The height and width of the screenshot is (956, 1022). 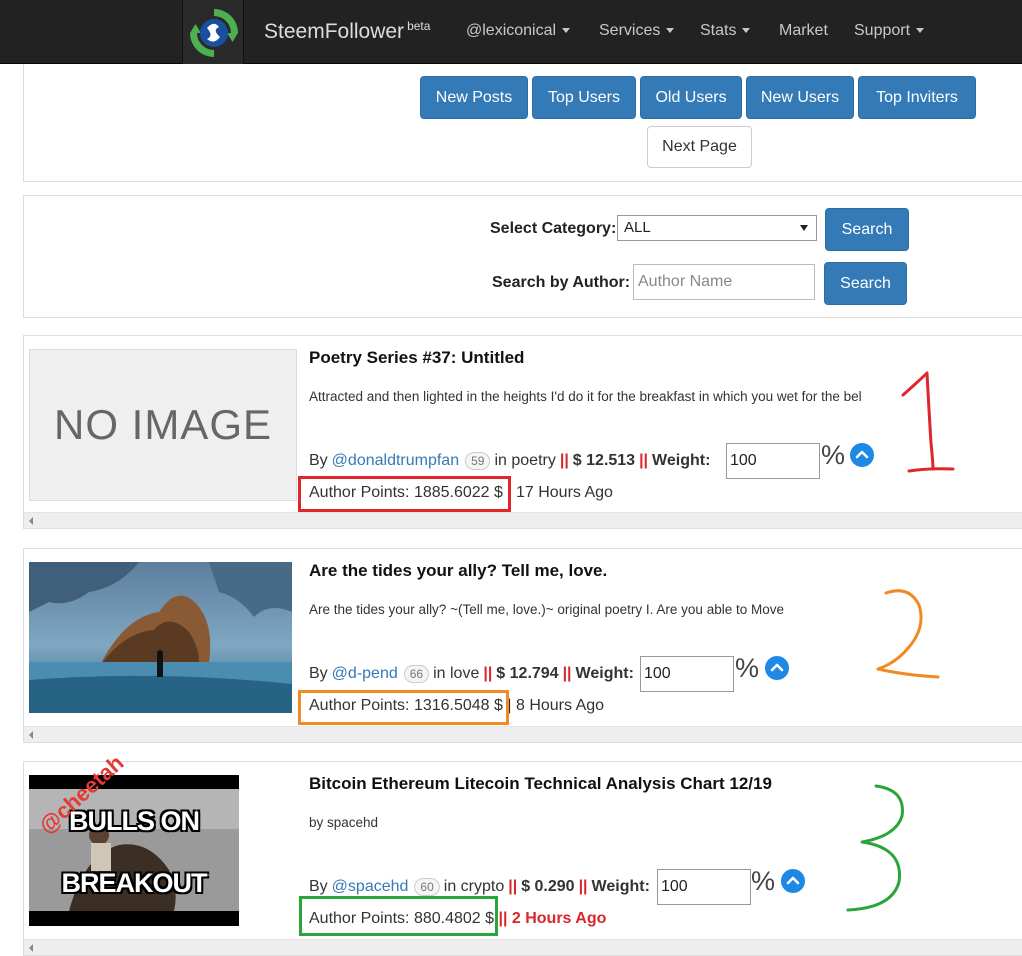 What do you see at coordinates (458, 571) in the screenshot?
I see `post-title: Are the tides your ally? Tell me, love.` at bounding box center [458, 571].